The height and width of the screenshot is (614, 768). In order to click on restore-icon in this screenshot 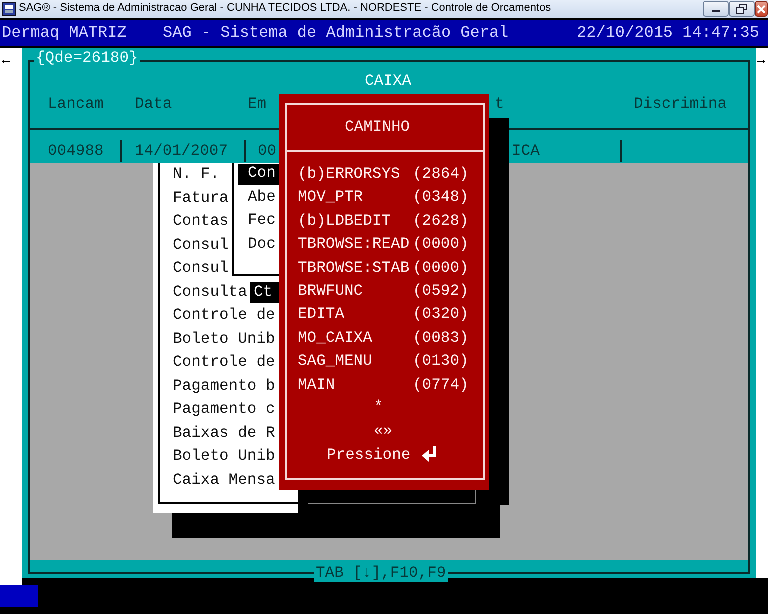, I will do `click(742, 9)`.